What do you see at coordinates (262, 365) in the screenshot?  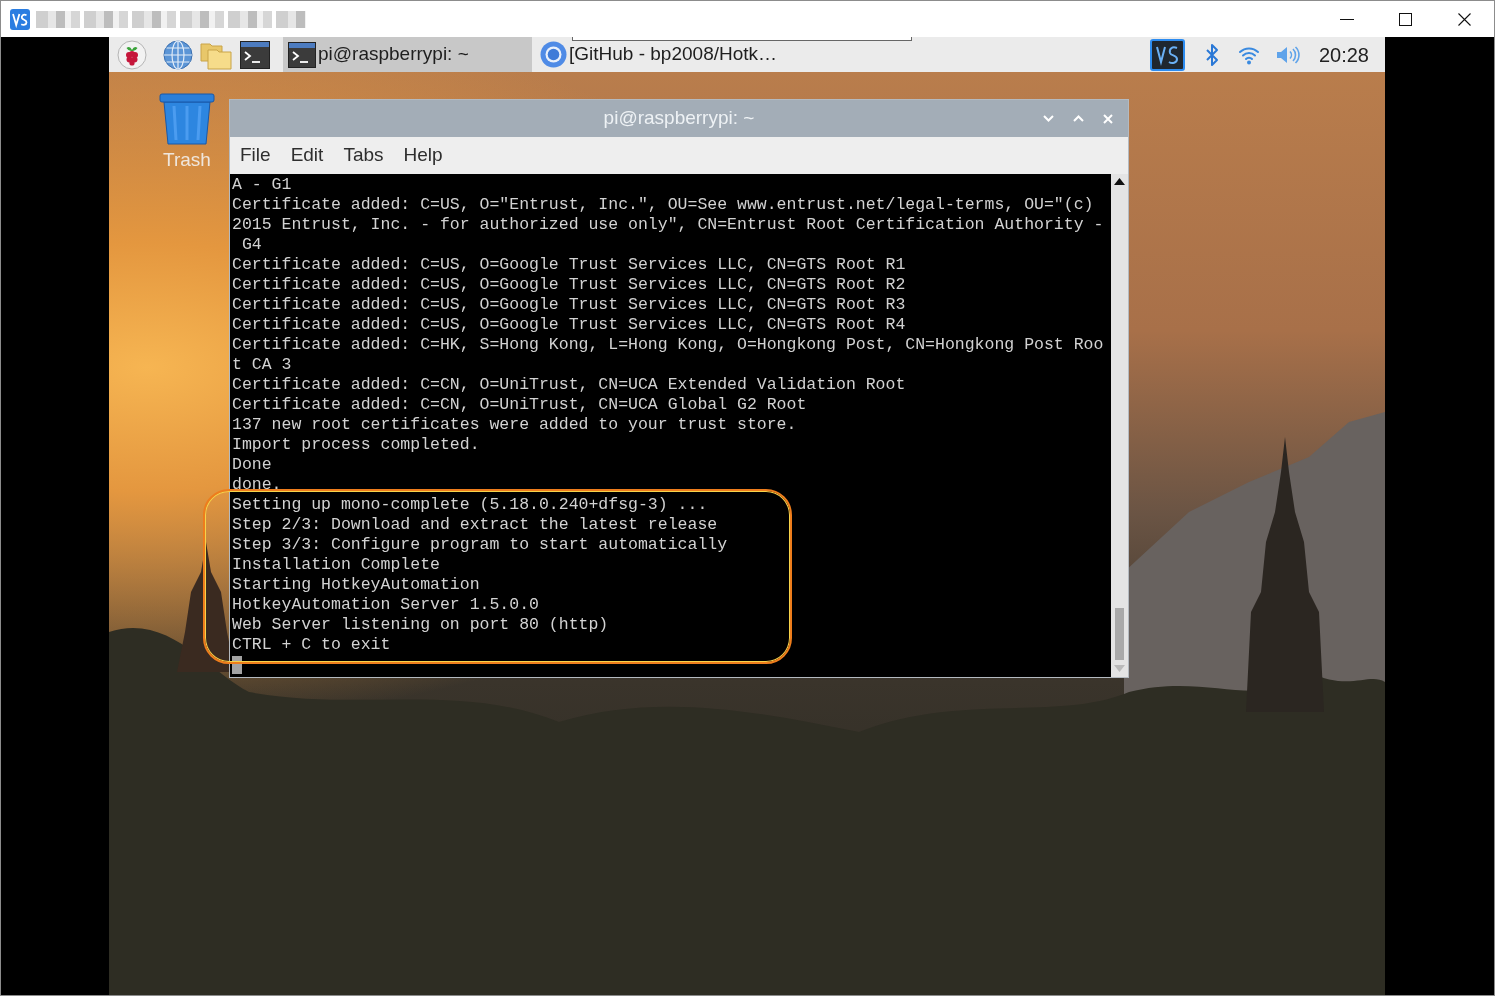 I see `terminal-line: t CA 3` at bounding box center [262, 365].